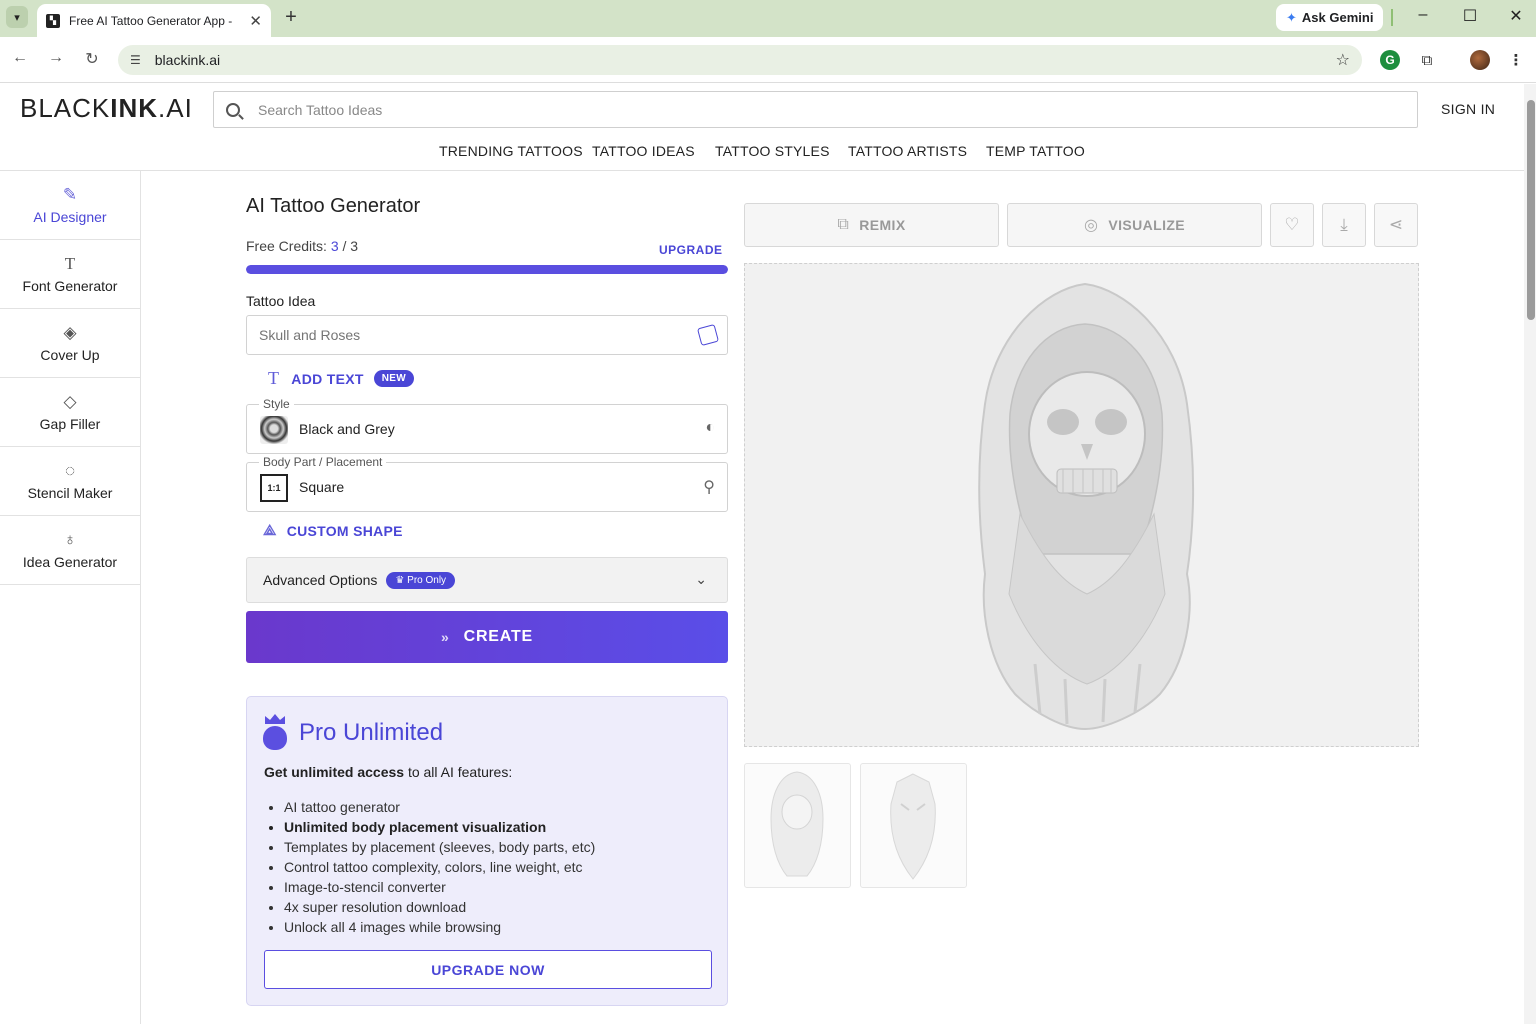 The image size is (1536, 1024). Describe the element at coordinates (347, 429) in the screenshot. I see `style-value: Black and Grey` at that location.